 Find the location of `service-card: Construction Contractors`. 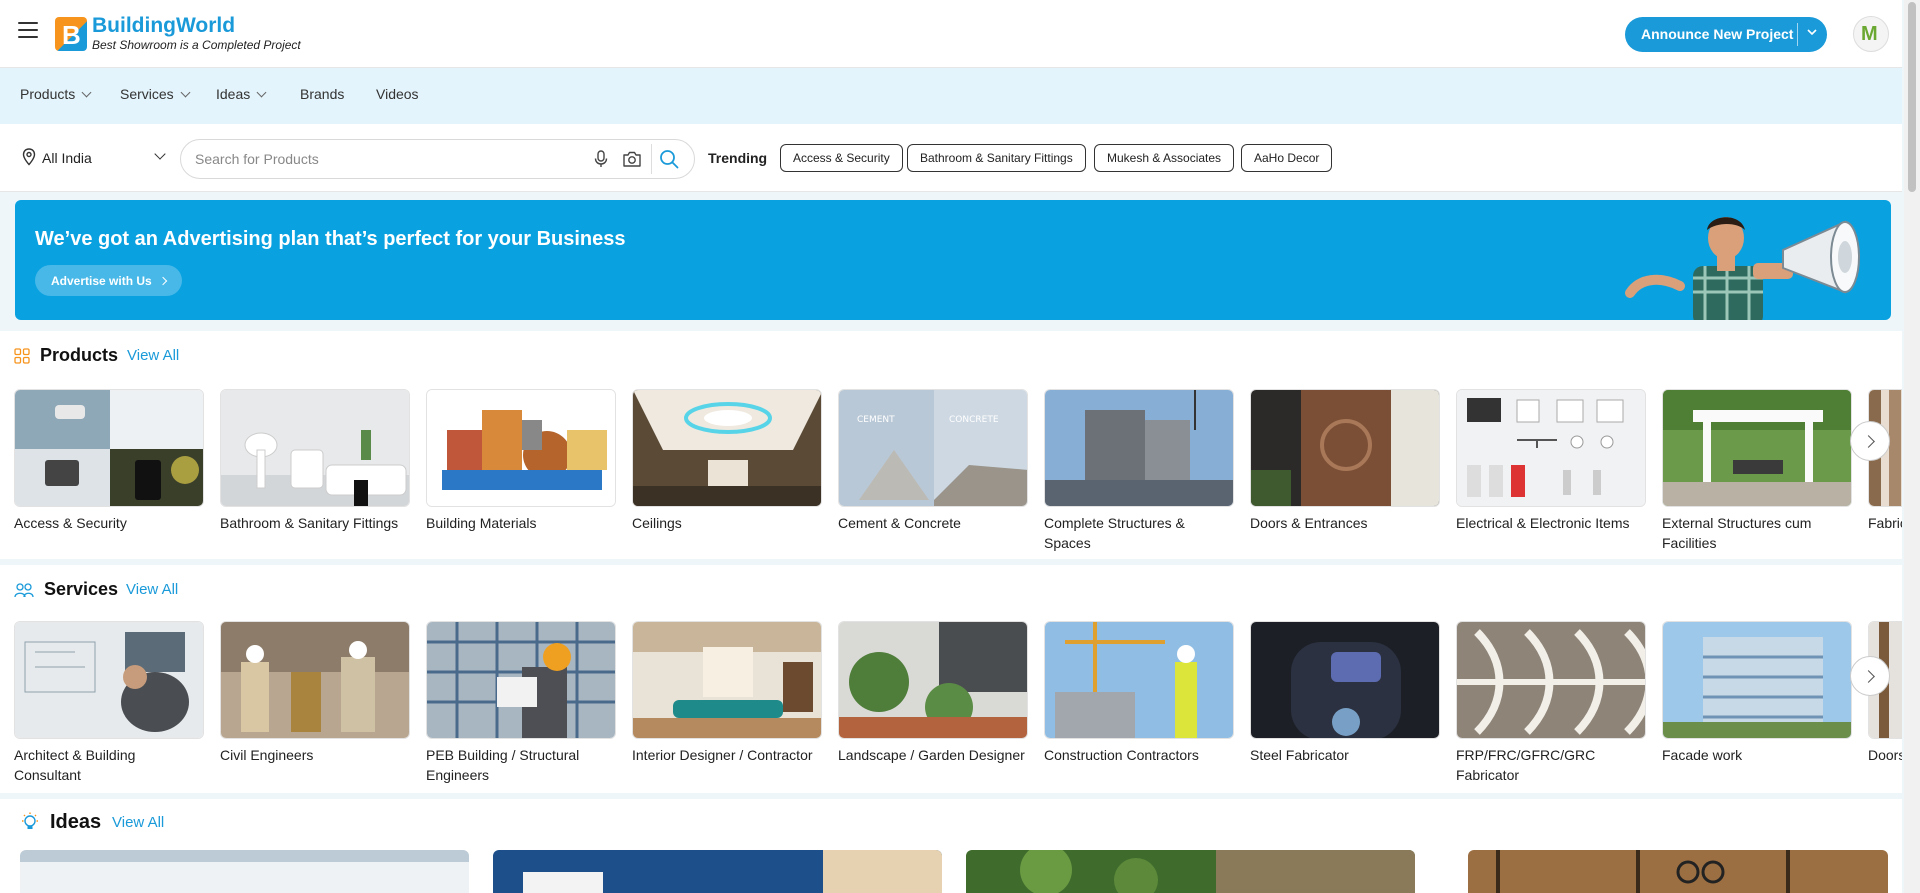

service-card: Construction Contractors is located at coordinates (1139, 693).